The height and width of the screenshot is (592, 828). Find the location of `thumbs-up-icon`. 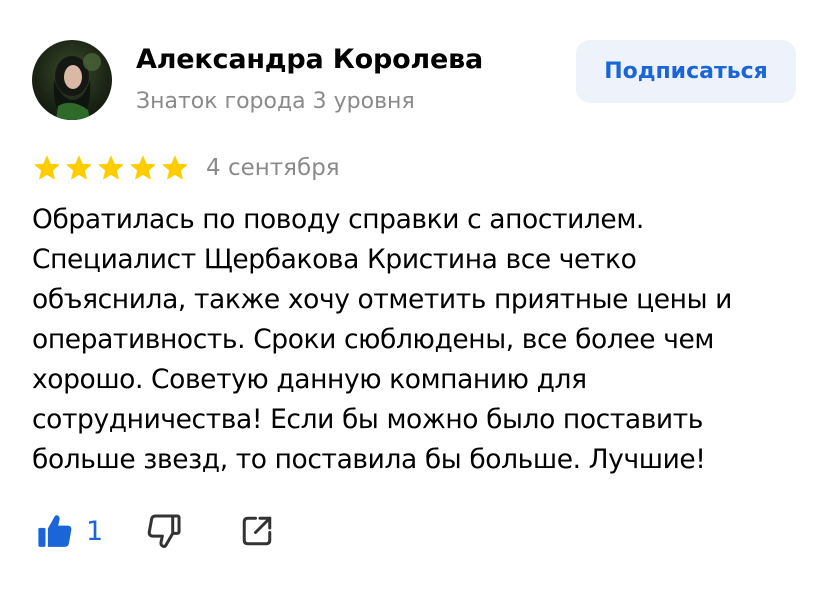

thumbs-up-icon is located at coordinates (55, 531).